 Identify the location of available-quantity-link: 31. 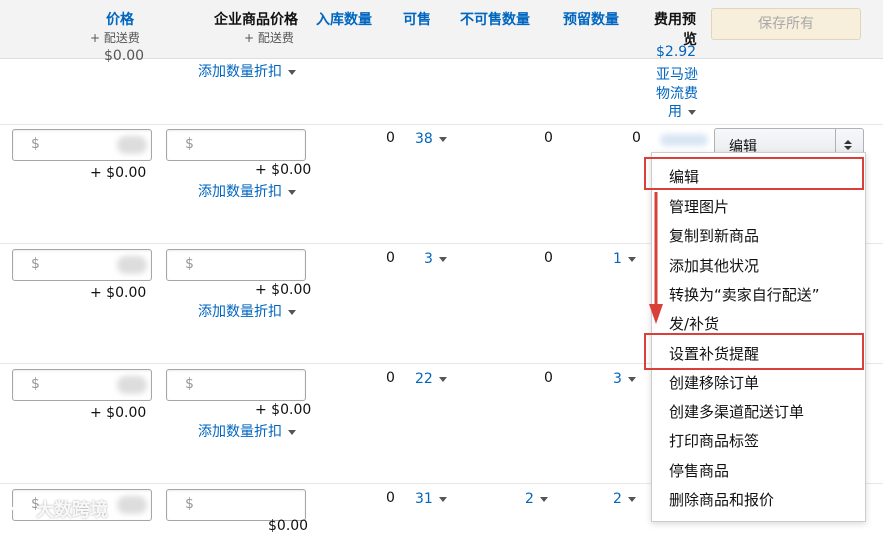
(431, 499).